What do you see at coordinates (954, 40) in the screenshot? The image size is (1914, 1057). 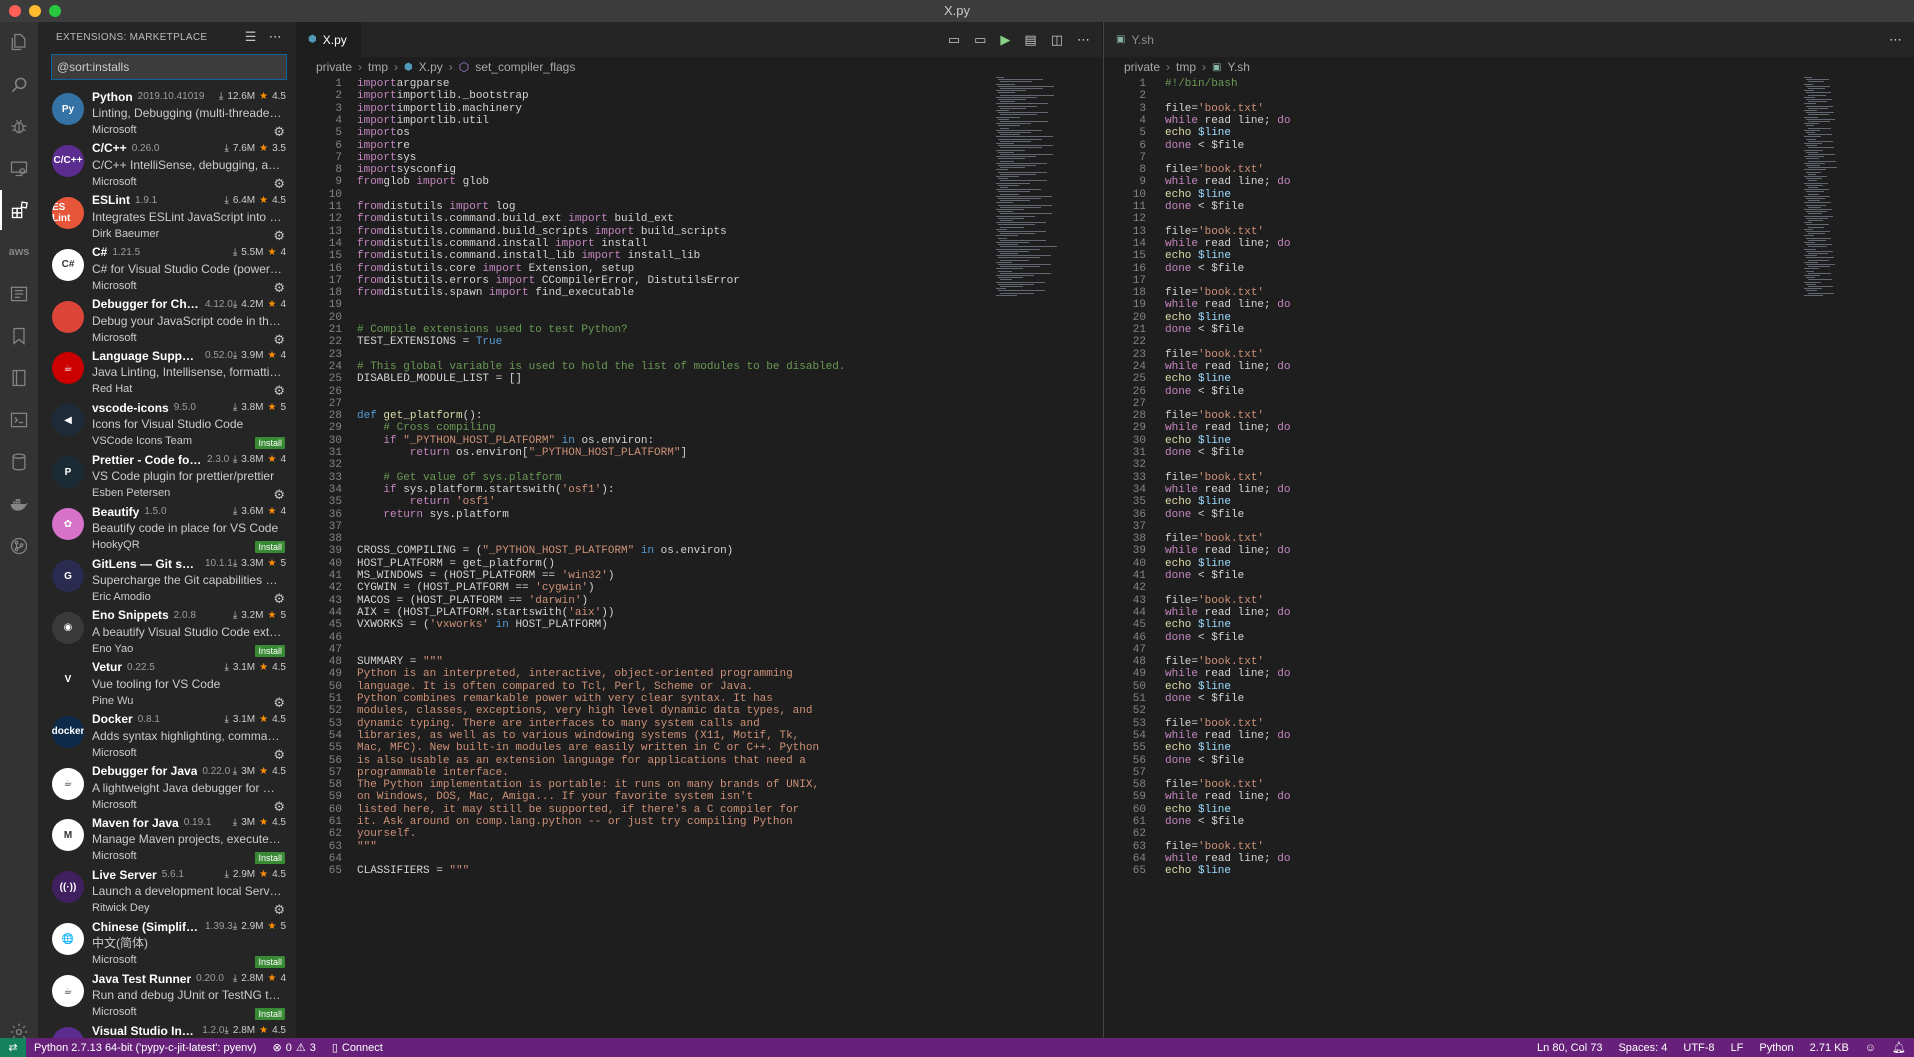 I see `open-changes-icon: ▭` at bounding box center [954, 40].